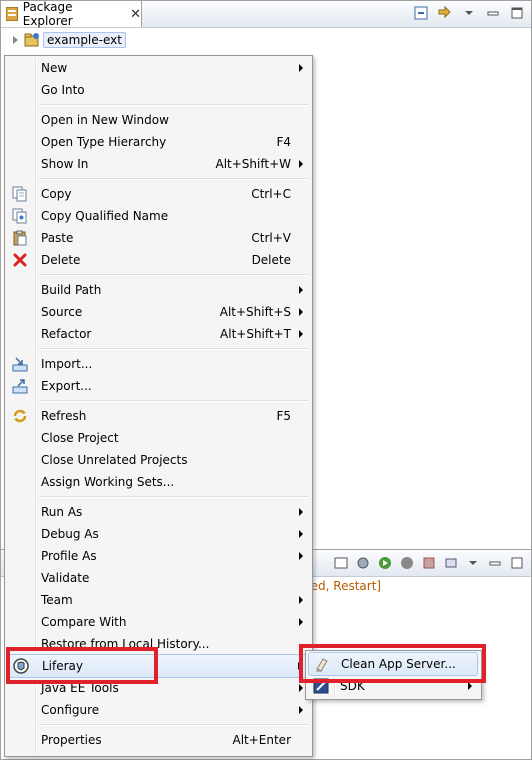 The height and width of the screenshot is (760, 532). I want to click on menu-item-shortcut: Alt+Shift+T, so click(255, 334).